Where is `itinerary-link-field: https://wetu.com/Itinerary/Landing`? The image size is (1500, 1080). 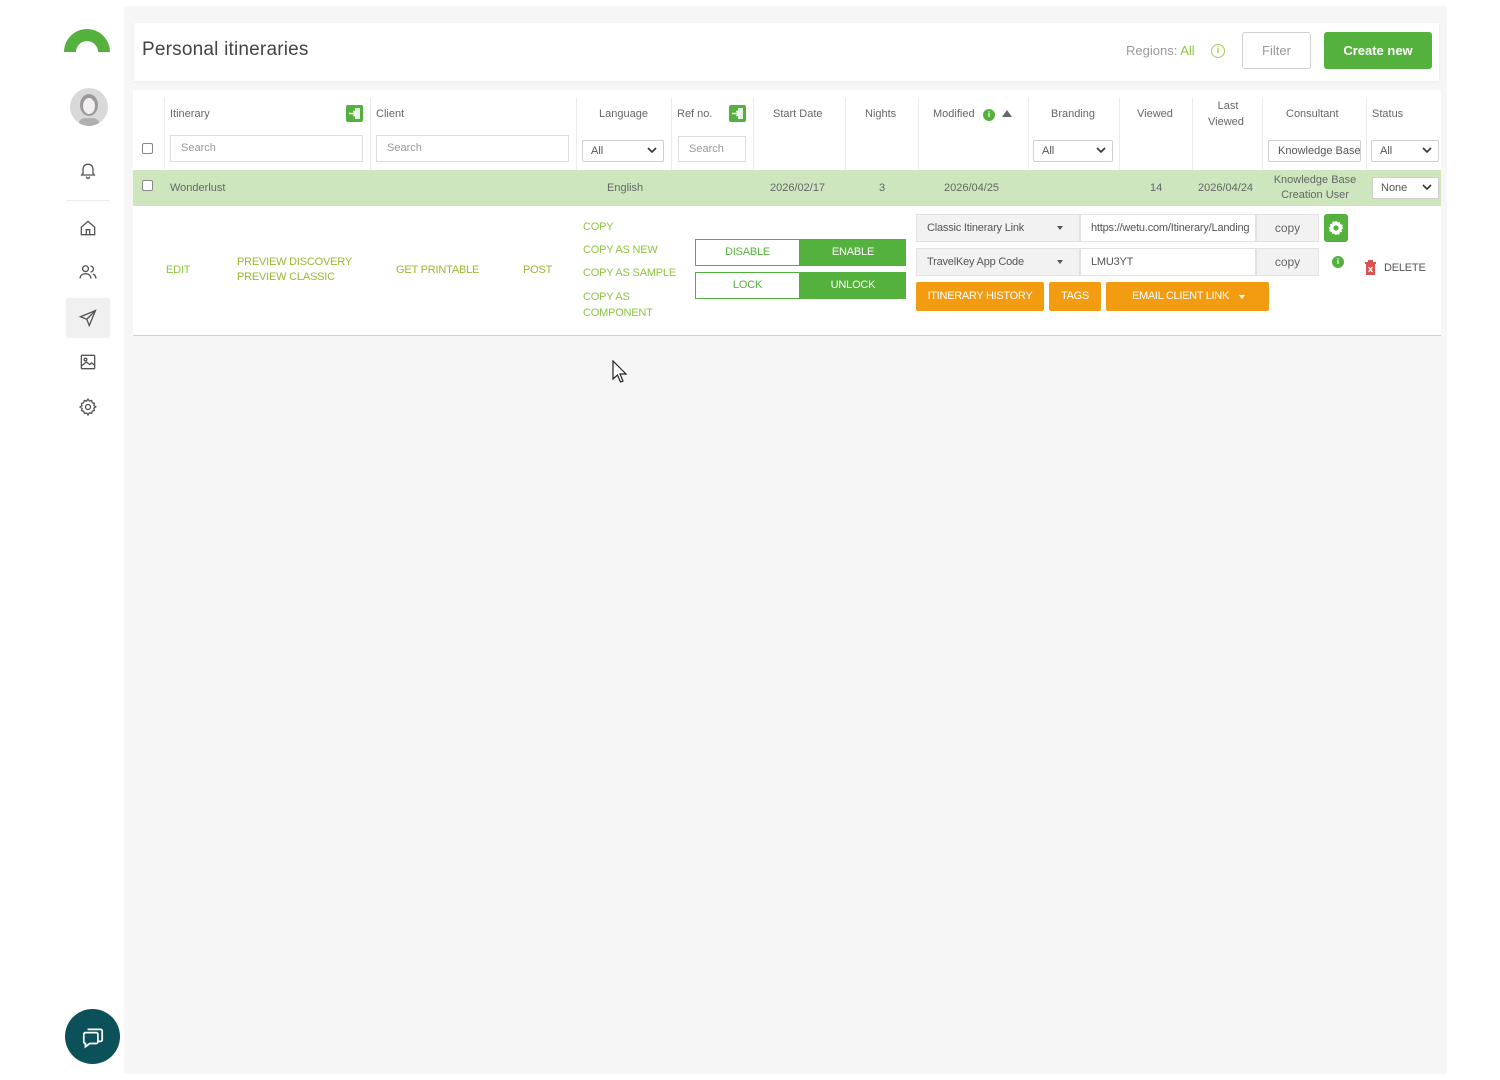 itinerary-link-field: https://wetu.com/Itinerary/Landing is located at coordinates (1168, 228).